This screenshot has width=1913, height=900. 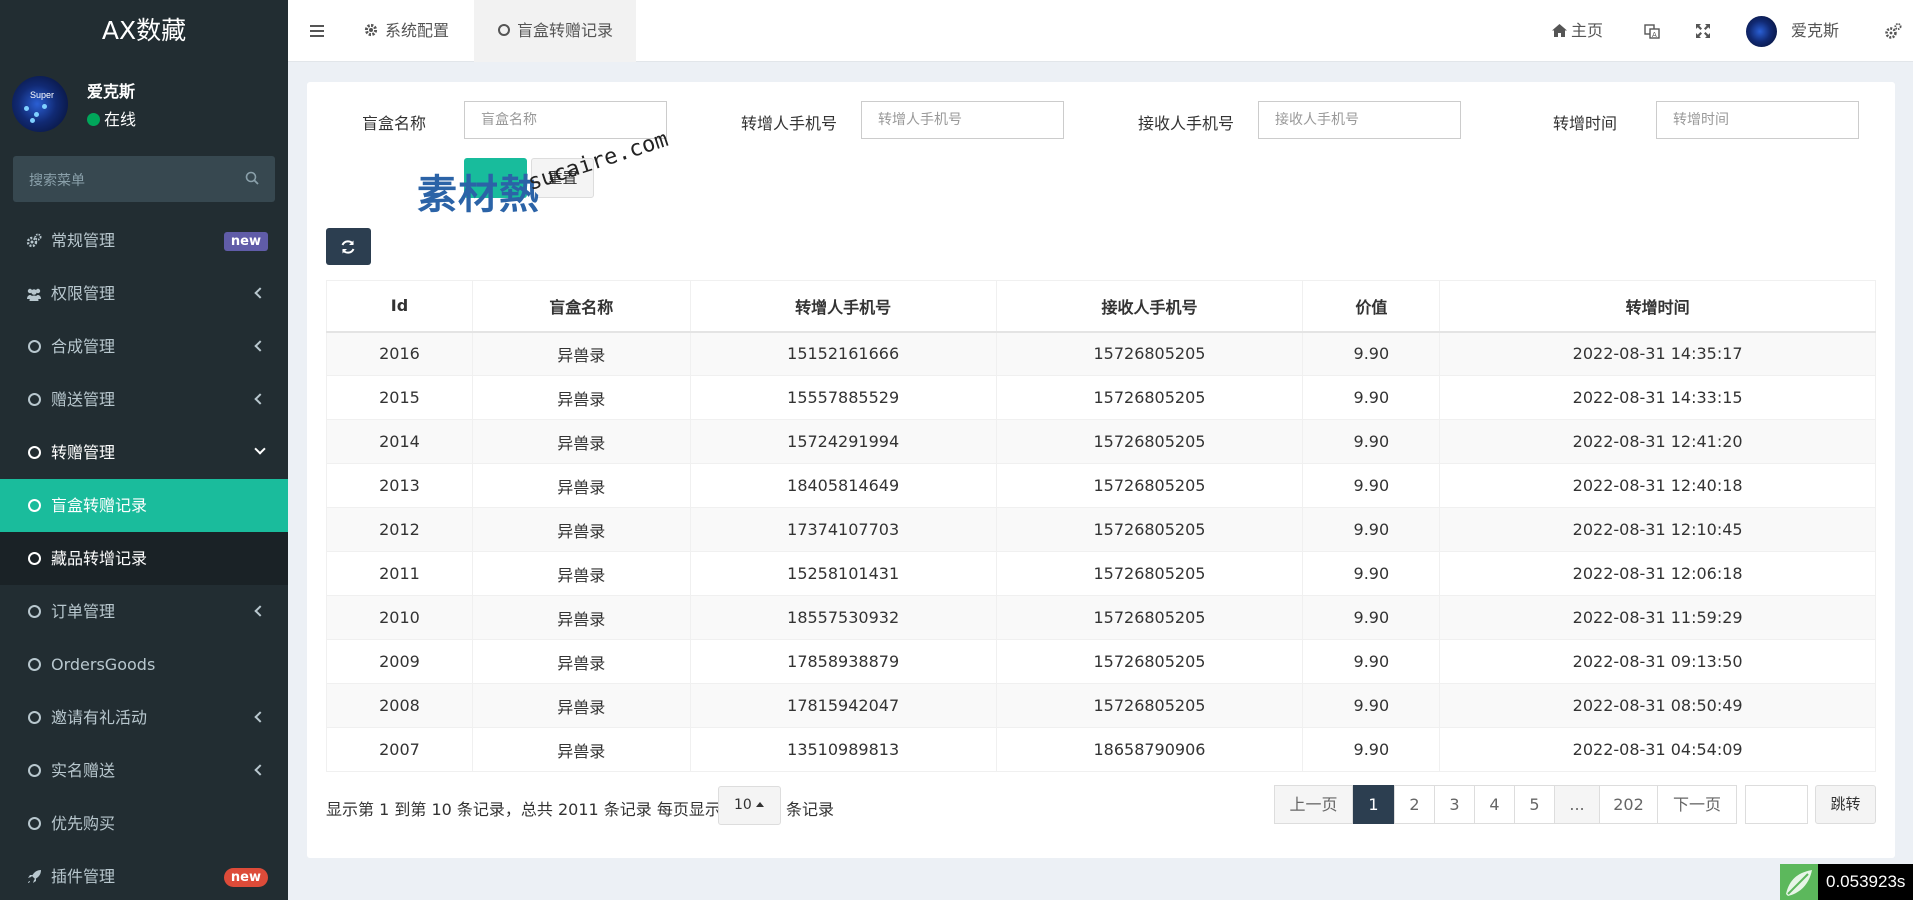 What do you see at coordinates (144, 505) in the screenshot?
I see `sidebar-item-blindbox-transfer-records: 盲盒转赠记录` at bounding box center [144, 505].